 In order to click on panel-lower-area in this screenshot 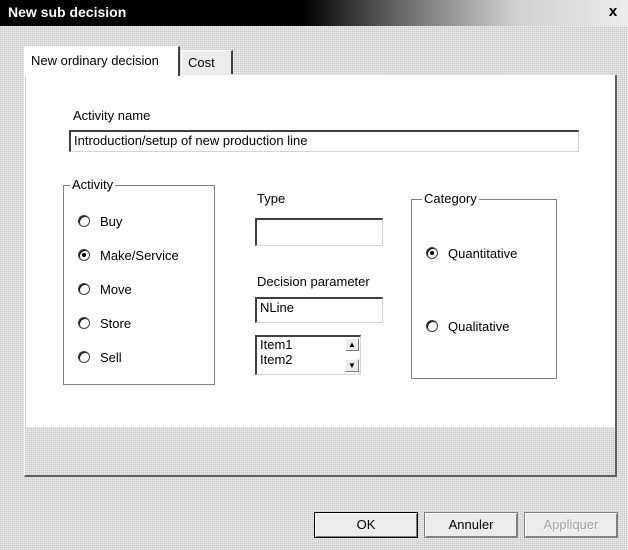, I will do `click(320, 451)`.